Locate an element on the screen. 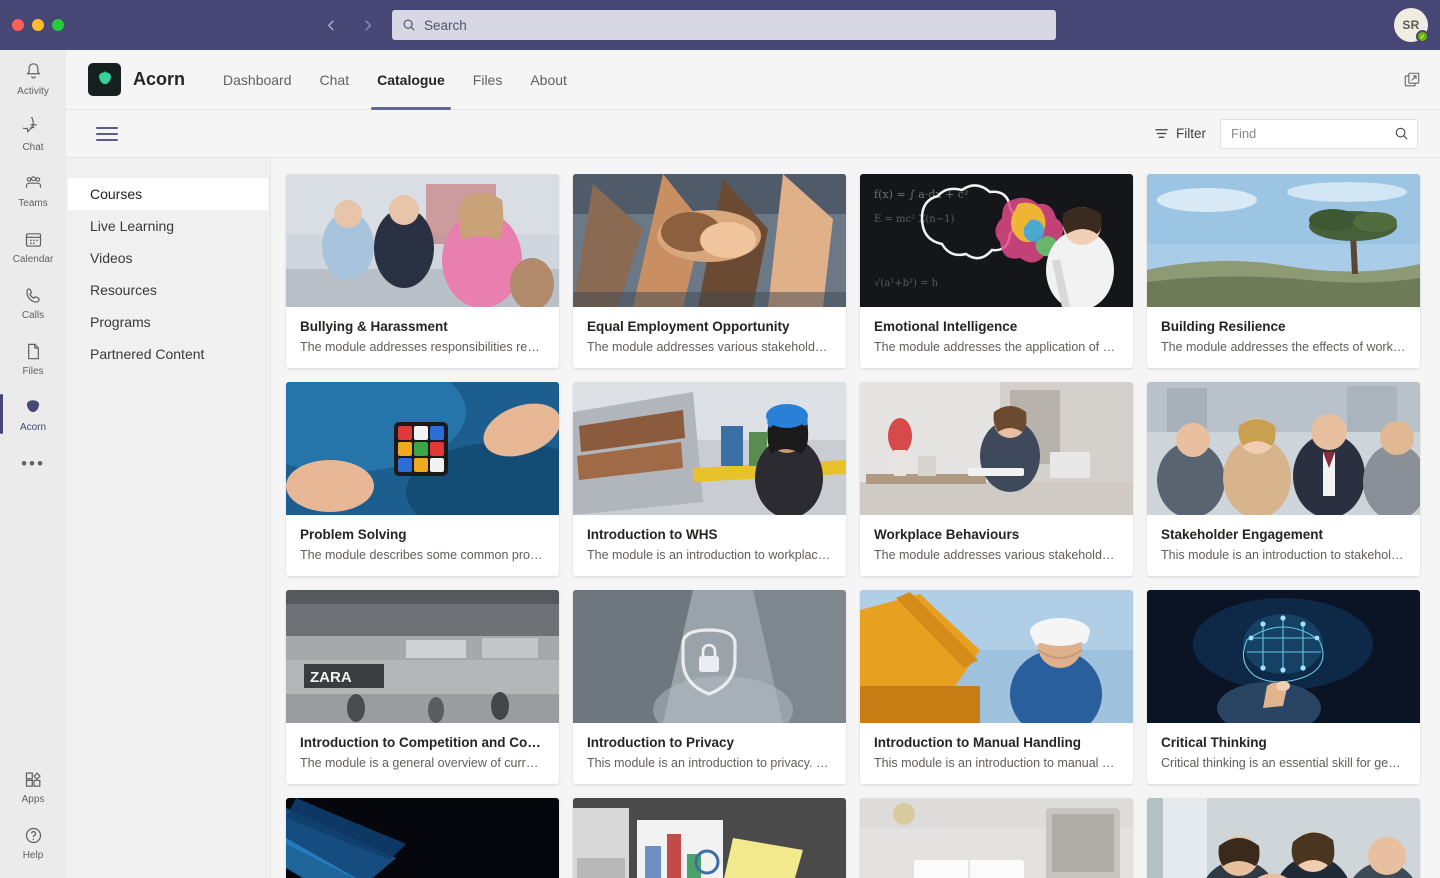 The height and width of the screenshot is (878, 1440). sidebar-item-label: Activity is located at coordinates (33, 91).